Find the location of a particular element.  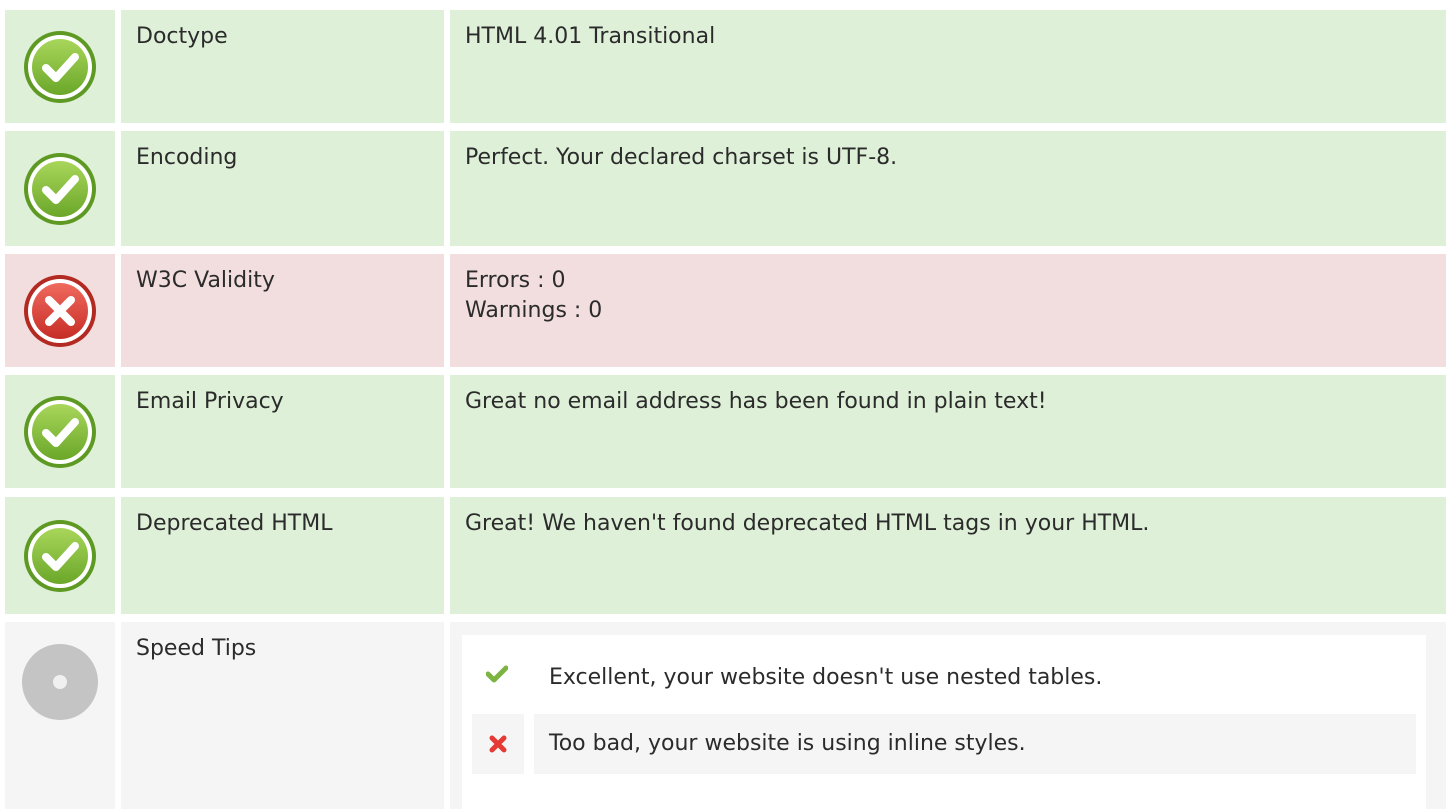

cross-circle-icon is located at coordinates (60, 311).